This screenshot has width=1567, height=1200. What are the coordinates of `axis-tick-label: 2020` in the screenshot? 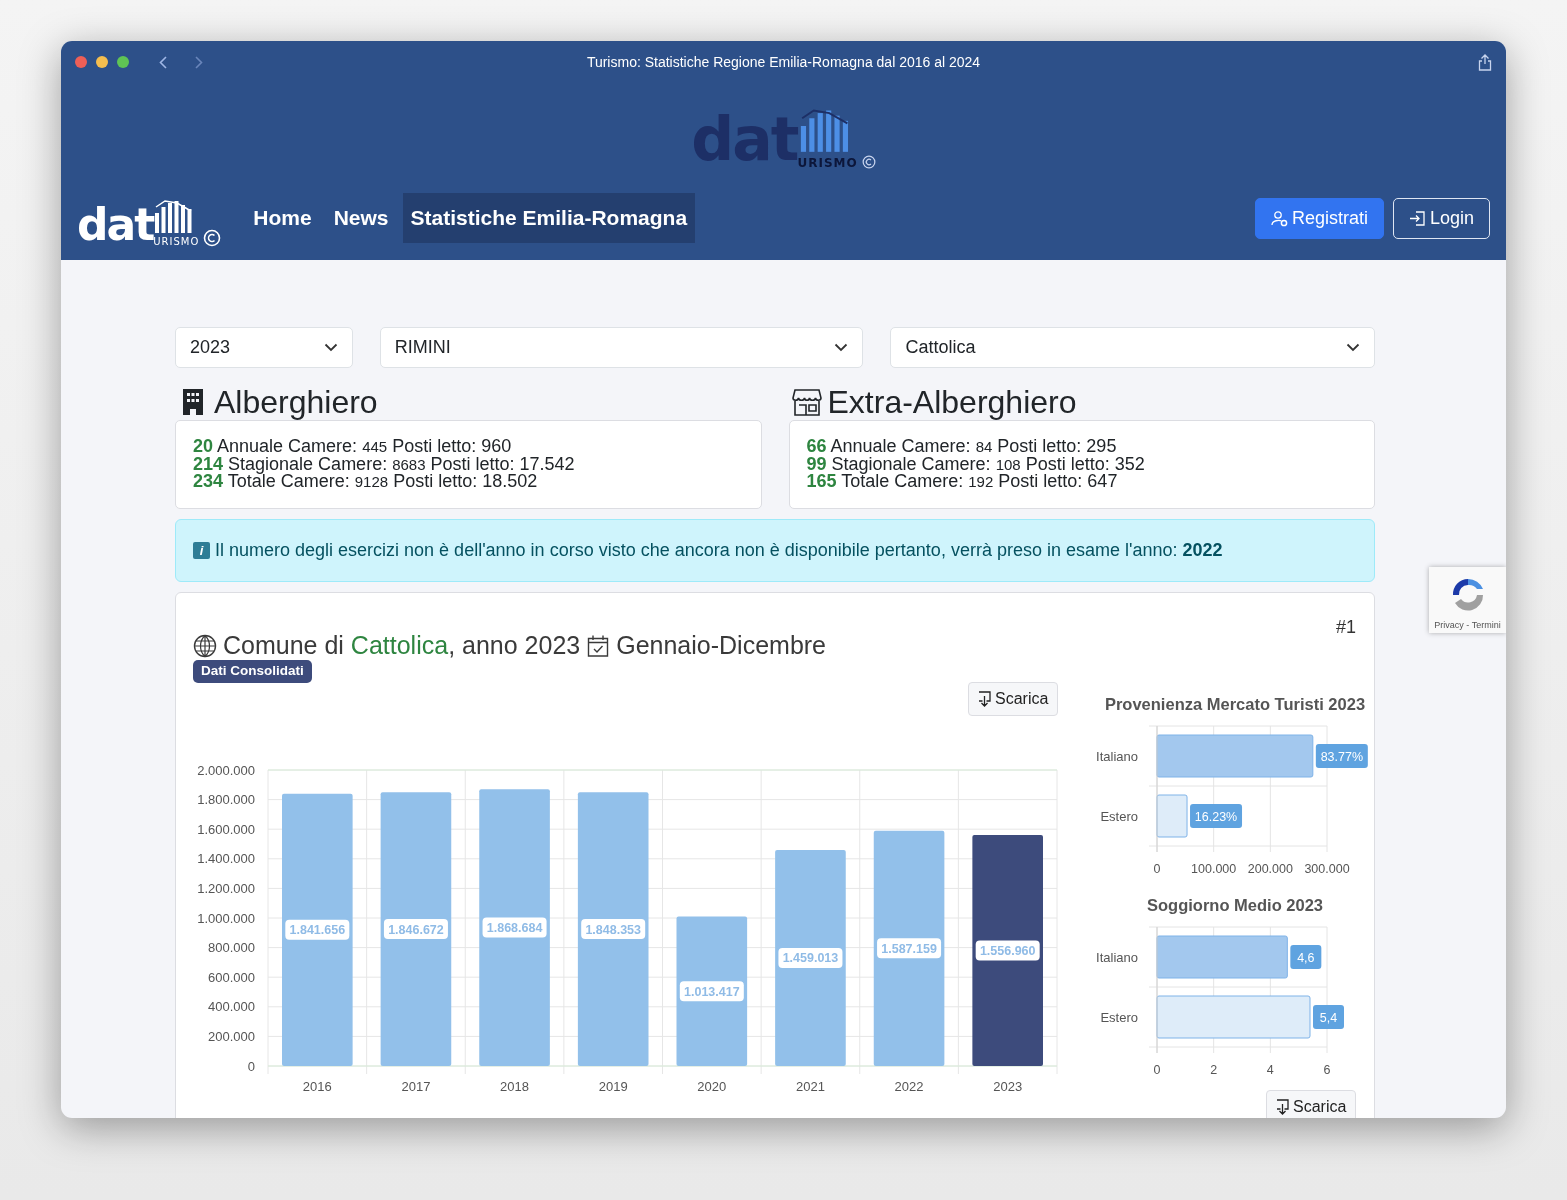 It's located at (712, 1086).